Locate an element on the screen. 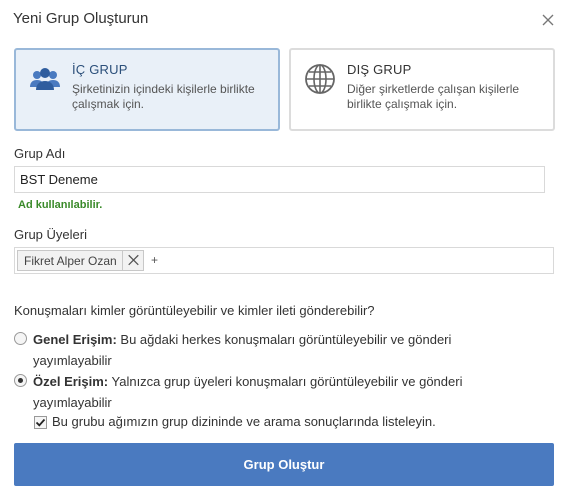  group-name-label: Grup Adı is located at coordinates (40, 153).